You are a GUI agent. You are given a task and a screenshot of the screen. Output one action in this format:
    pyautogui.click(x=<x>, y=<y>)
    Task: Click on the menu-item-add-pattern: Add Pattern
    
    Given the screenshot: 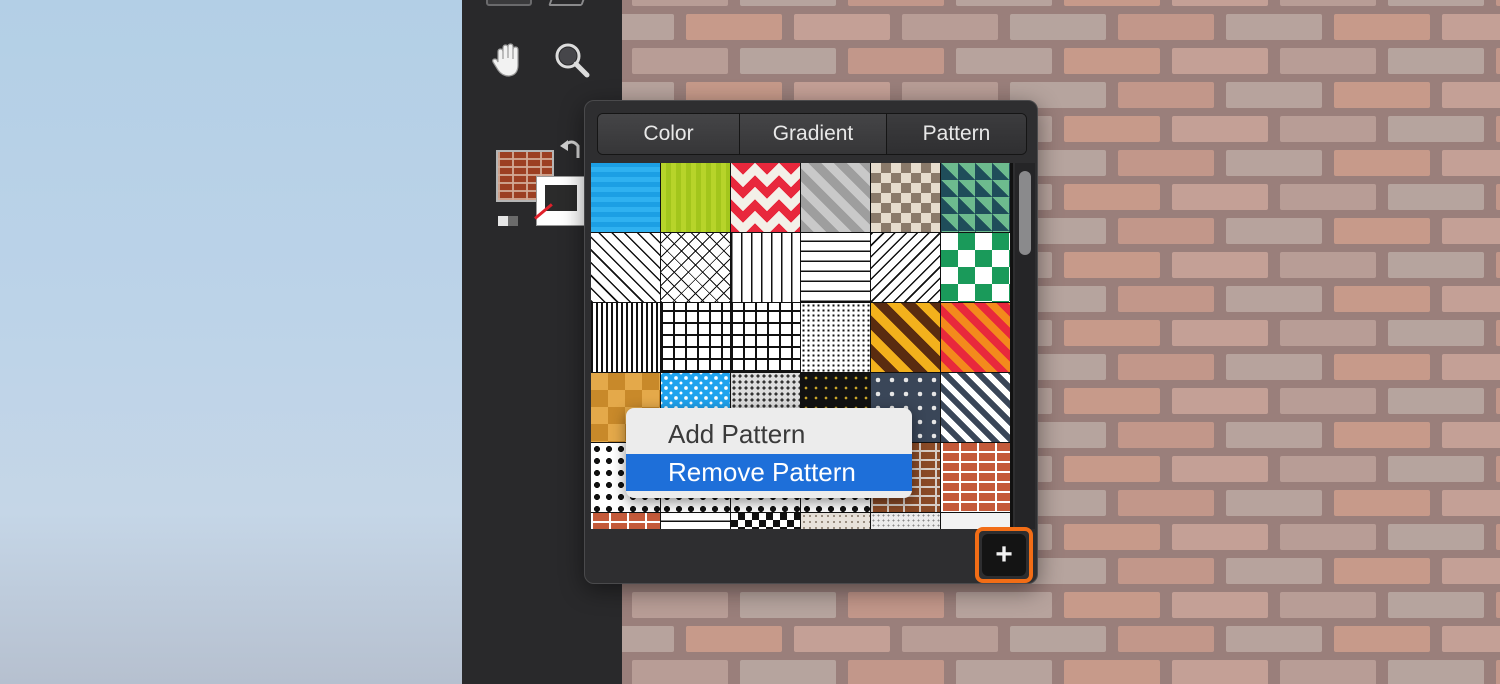 What is the action you would take?
    pyautogui.click(x=769, y=434)
    